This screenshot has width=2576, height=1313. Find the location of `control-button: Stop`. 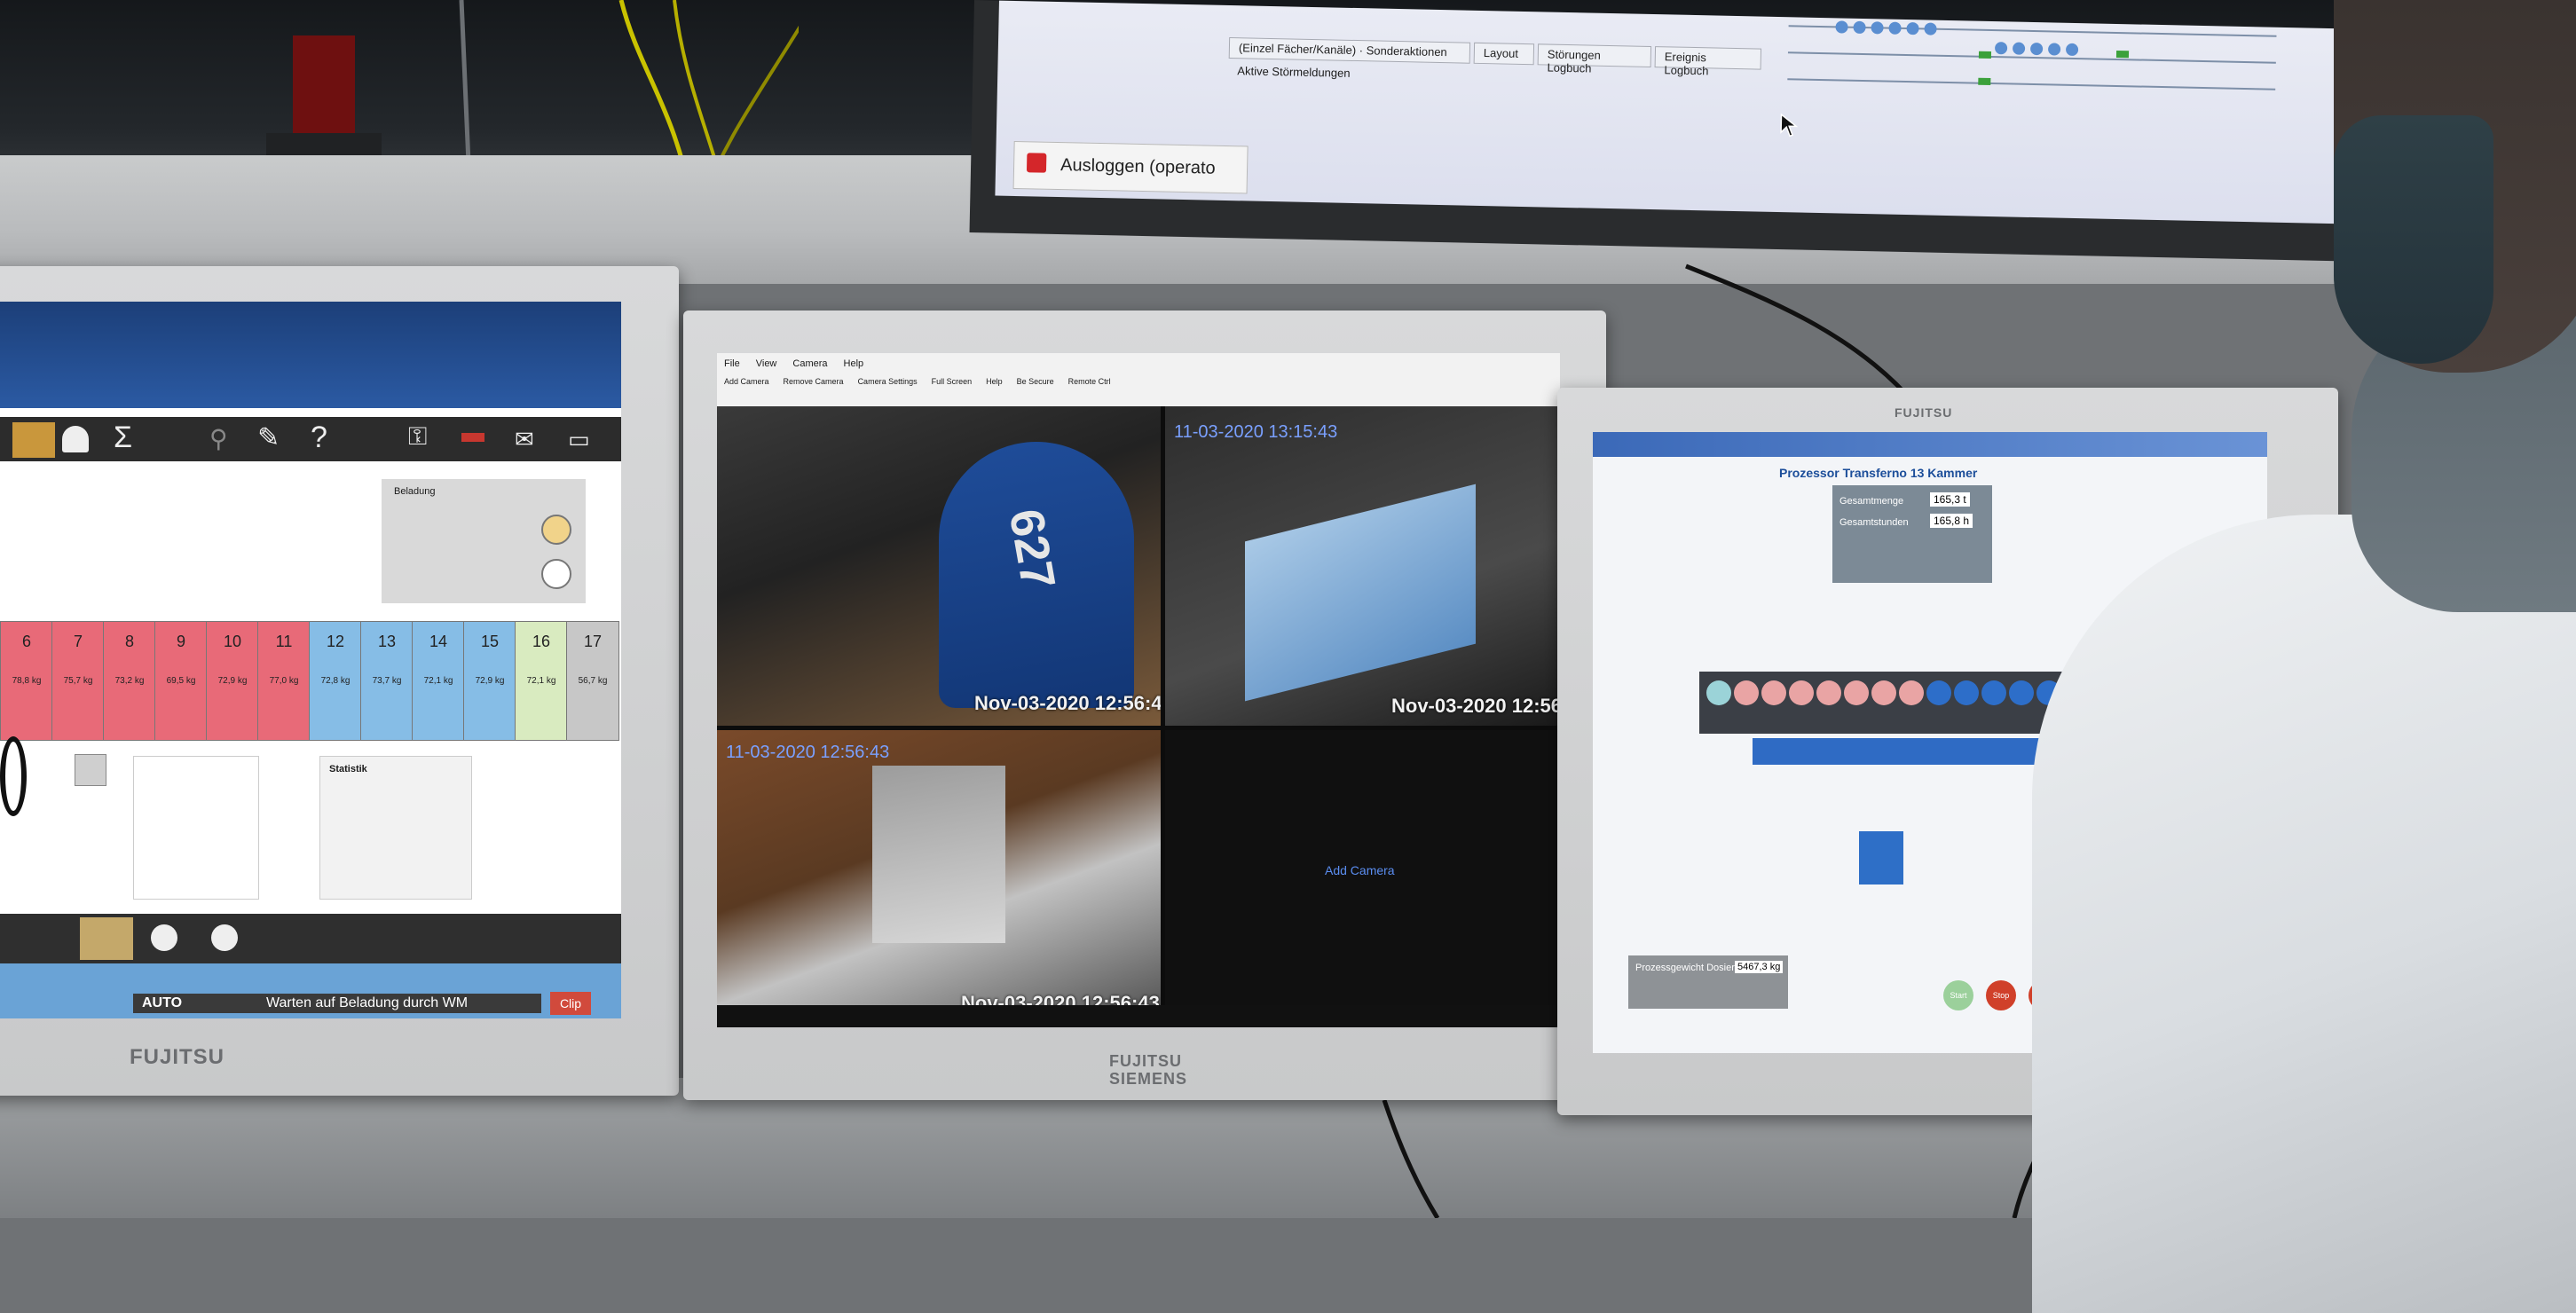

control-button: Stop is located at coordinates (2001, 995).